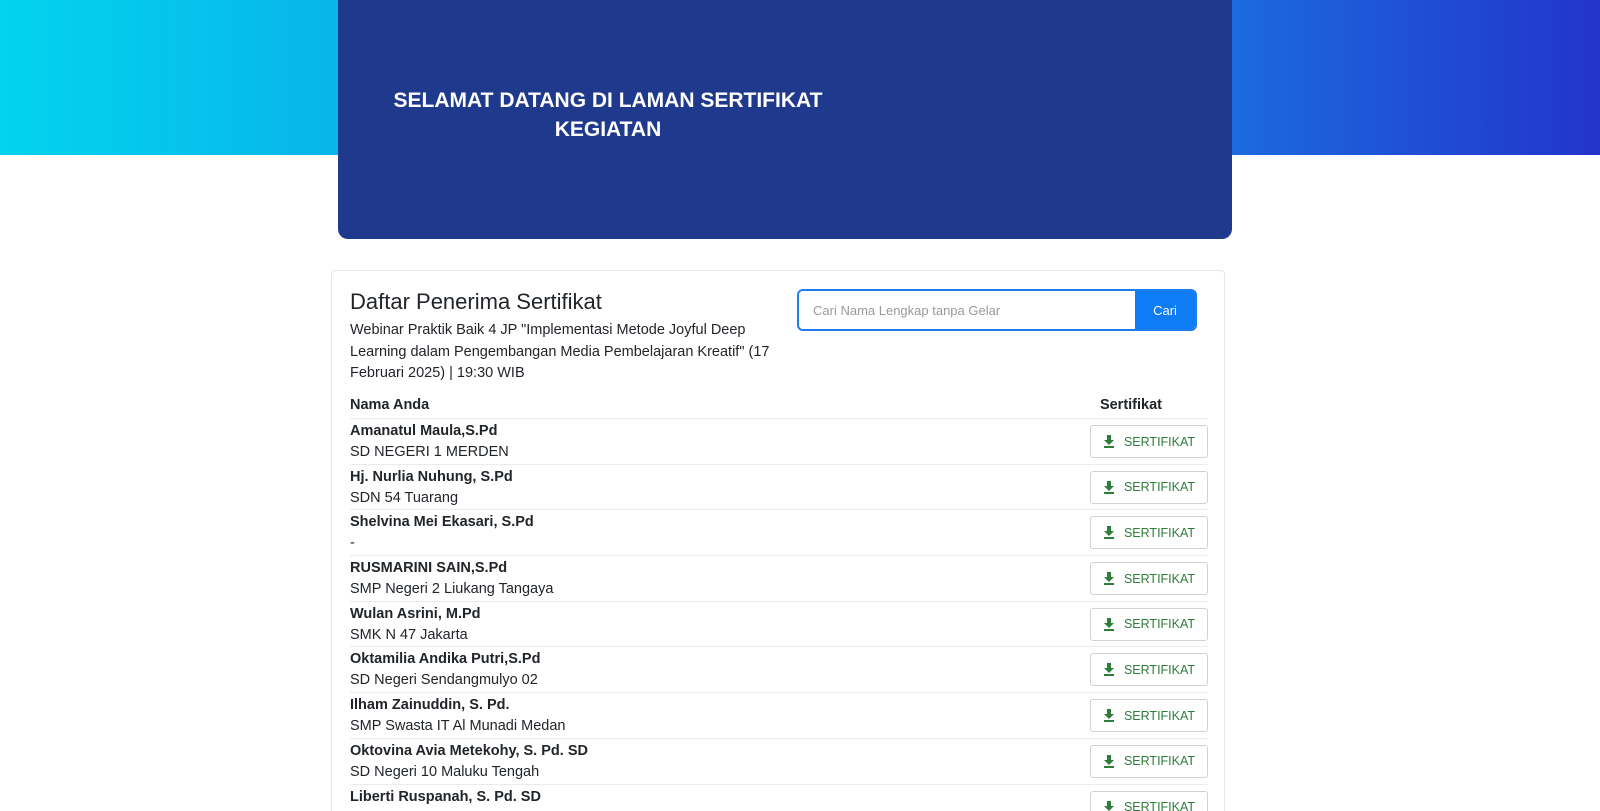 The image size is (1600, 811). What do you see at coordinates (445, 796) in the screenshot?
I see `recipient-name: Liberti Ruspanah, S. Pd. SD` at bounding box center [445, 796].